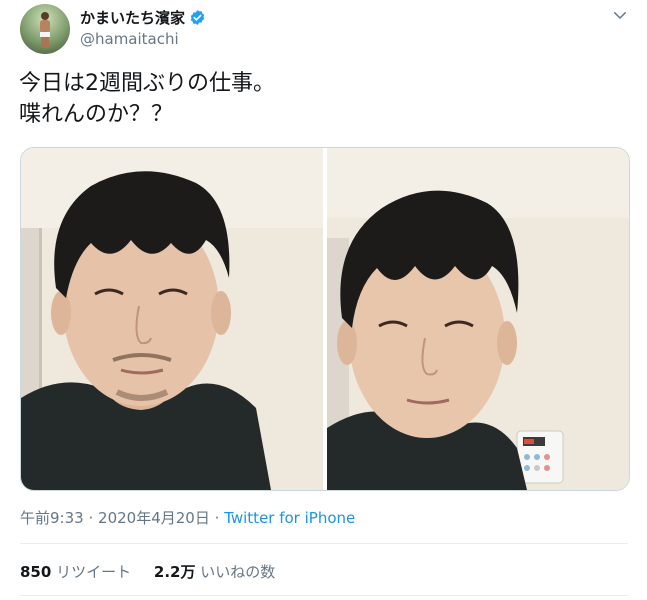 This screenshot has height=600, width=647. What do you see at coordinates (52, 518) in the screenshot?
I see `tweet-time: 午前9:33` at bounding box center [52, 518].